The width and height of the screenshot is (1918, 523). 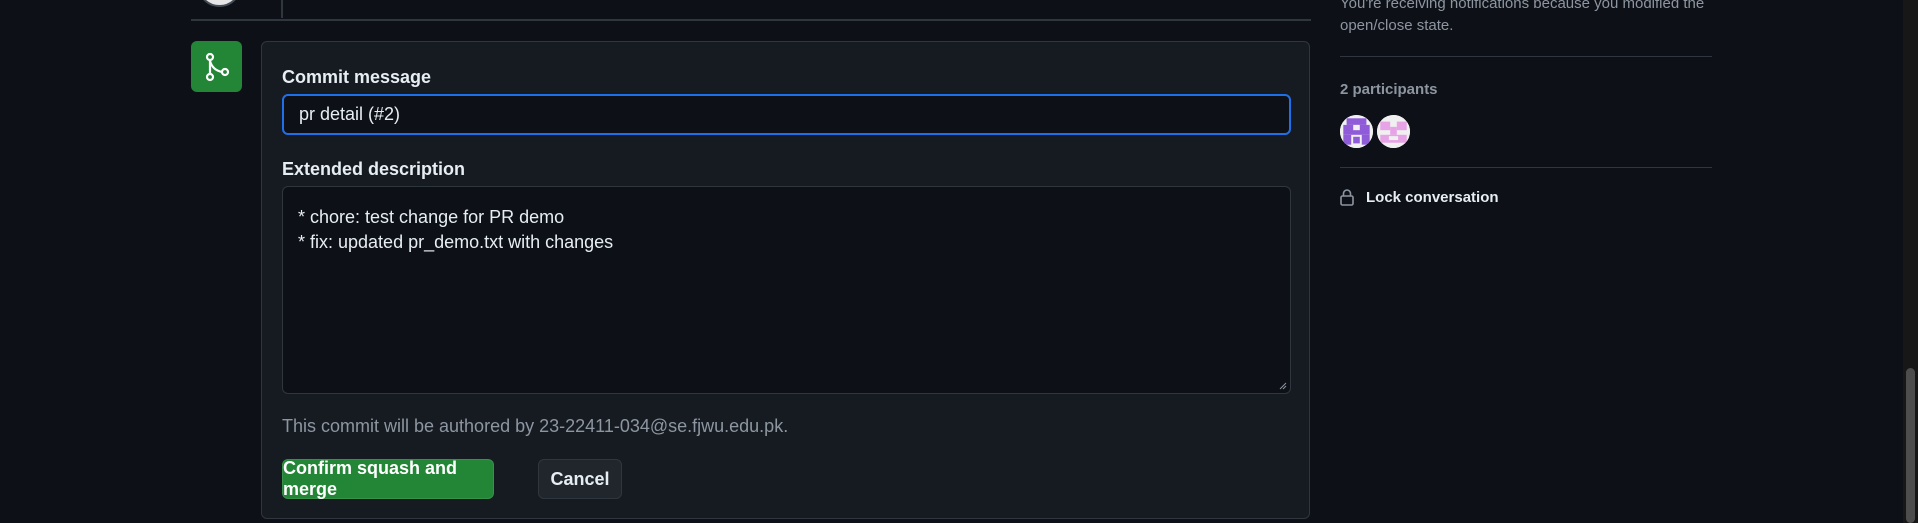 I want to click on confirm-squash-merge-button: Confirm squash and merge, so click(x=388, y=478).